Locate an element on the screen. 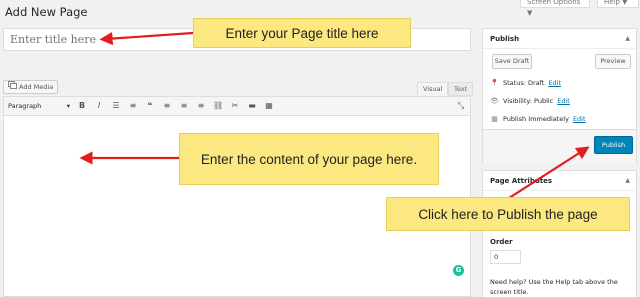  tab-text: Text is located at coordinates (461, 89).